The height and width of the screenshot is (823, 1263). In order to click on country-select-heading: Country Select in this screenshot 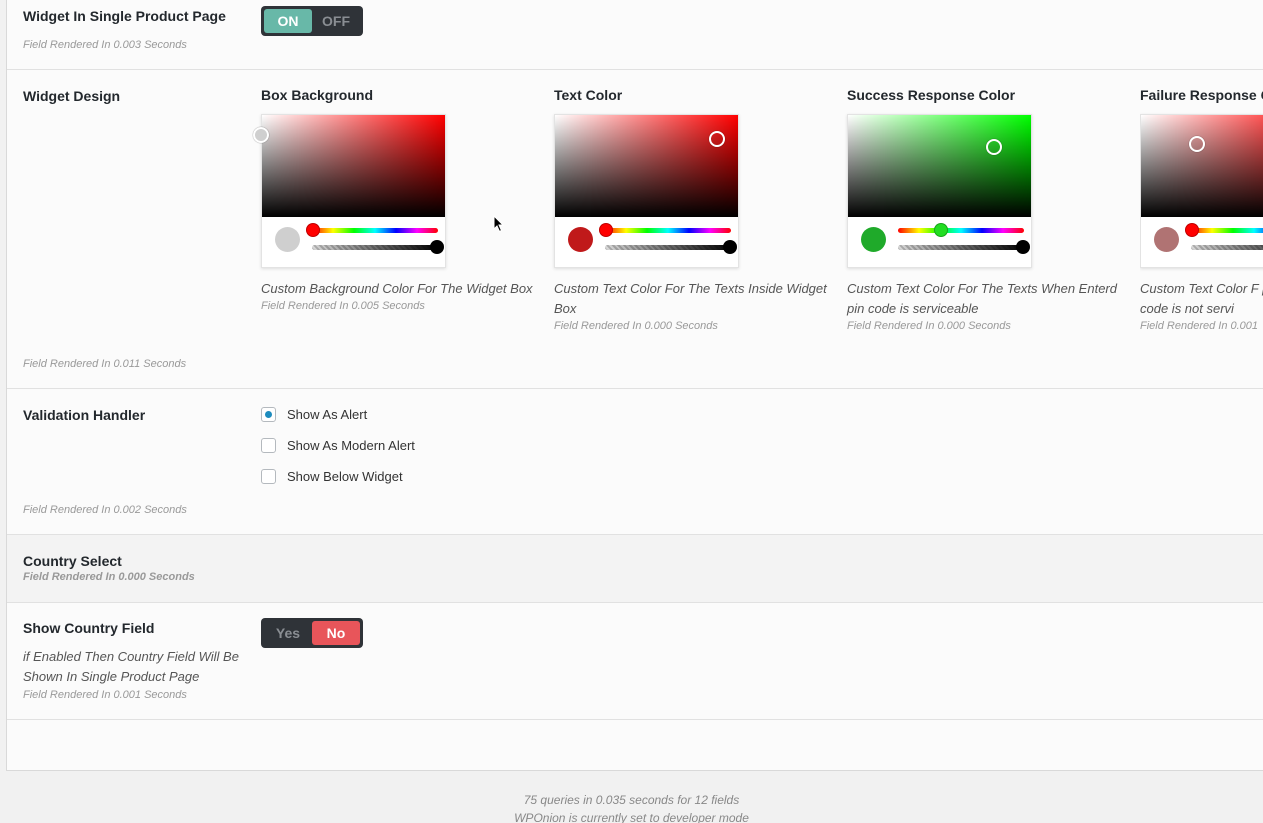, I will do `click(72, 561)`.